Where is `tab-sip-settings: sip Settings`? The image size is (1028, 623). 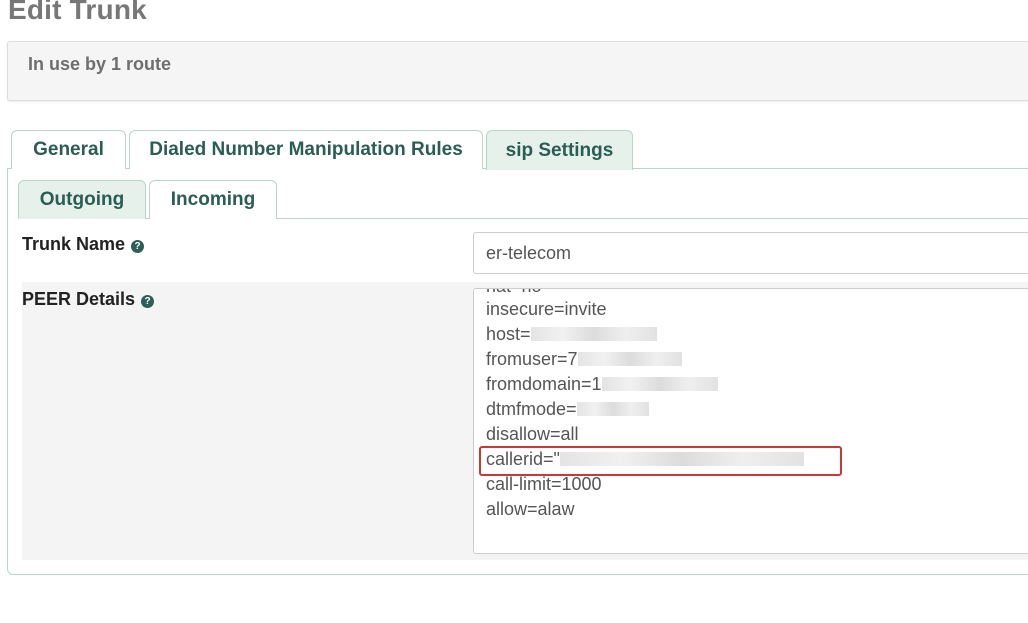
tab-sip-settings: sip Settings is located at coordinates (559, 150).